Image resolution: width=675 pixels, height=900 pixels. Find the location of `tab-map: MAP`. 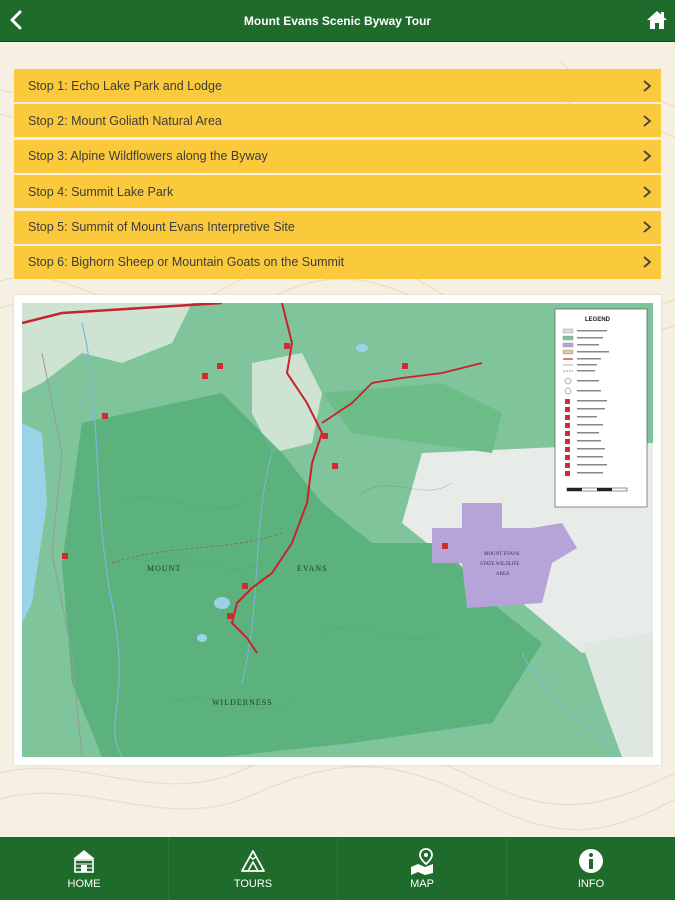

tab-map: MAP is located at coordinates (422, 868).